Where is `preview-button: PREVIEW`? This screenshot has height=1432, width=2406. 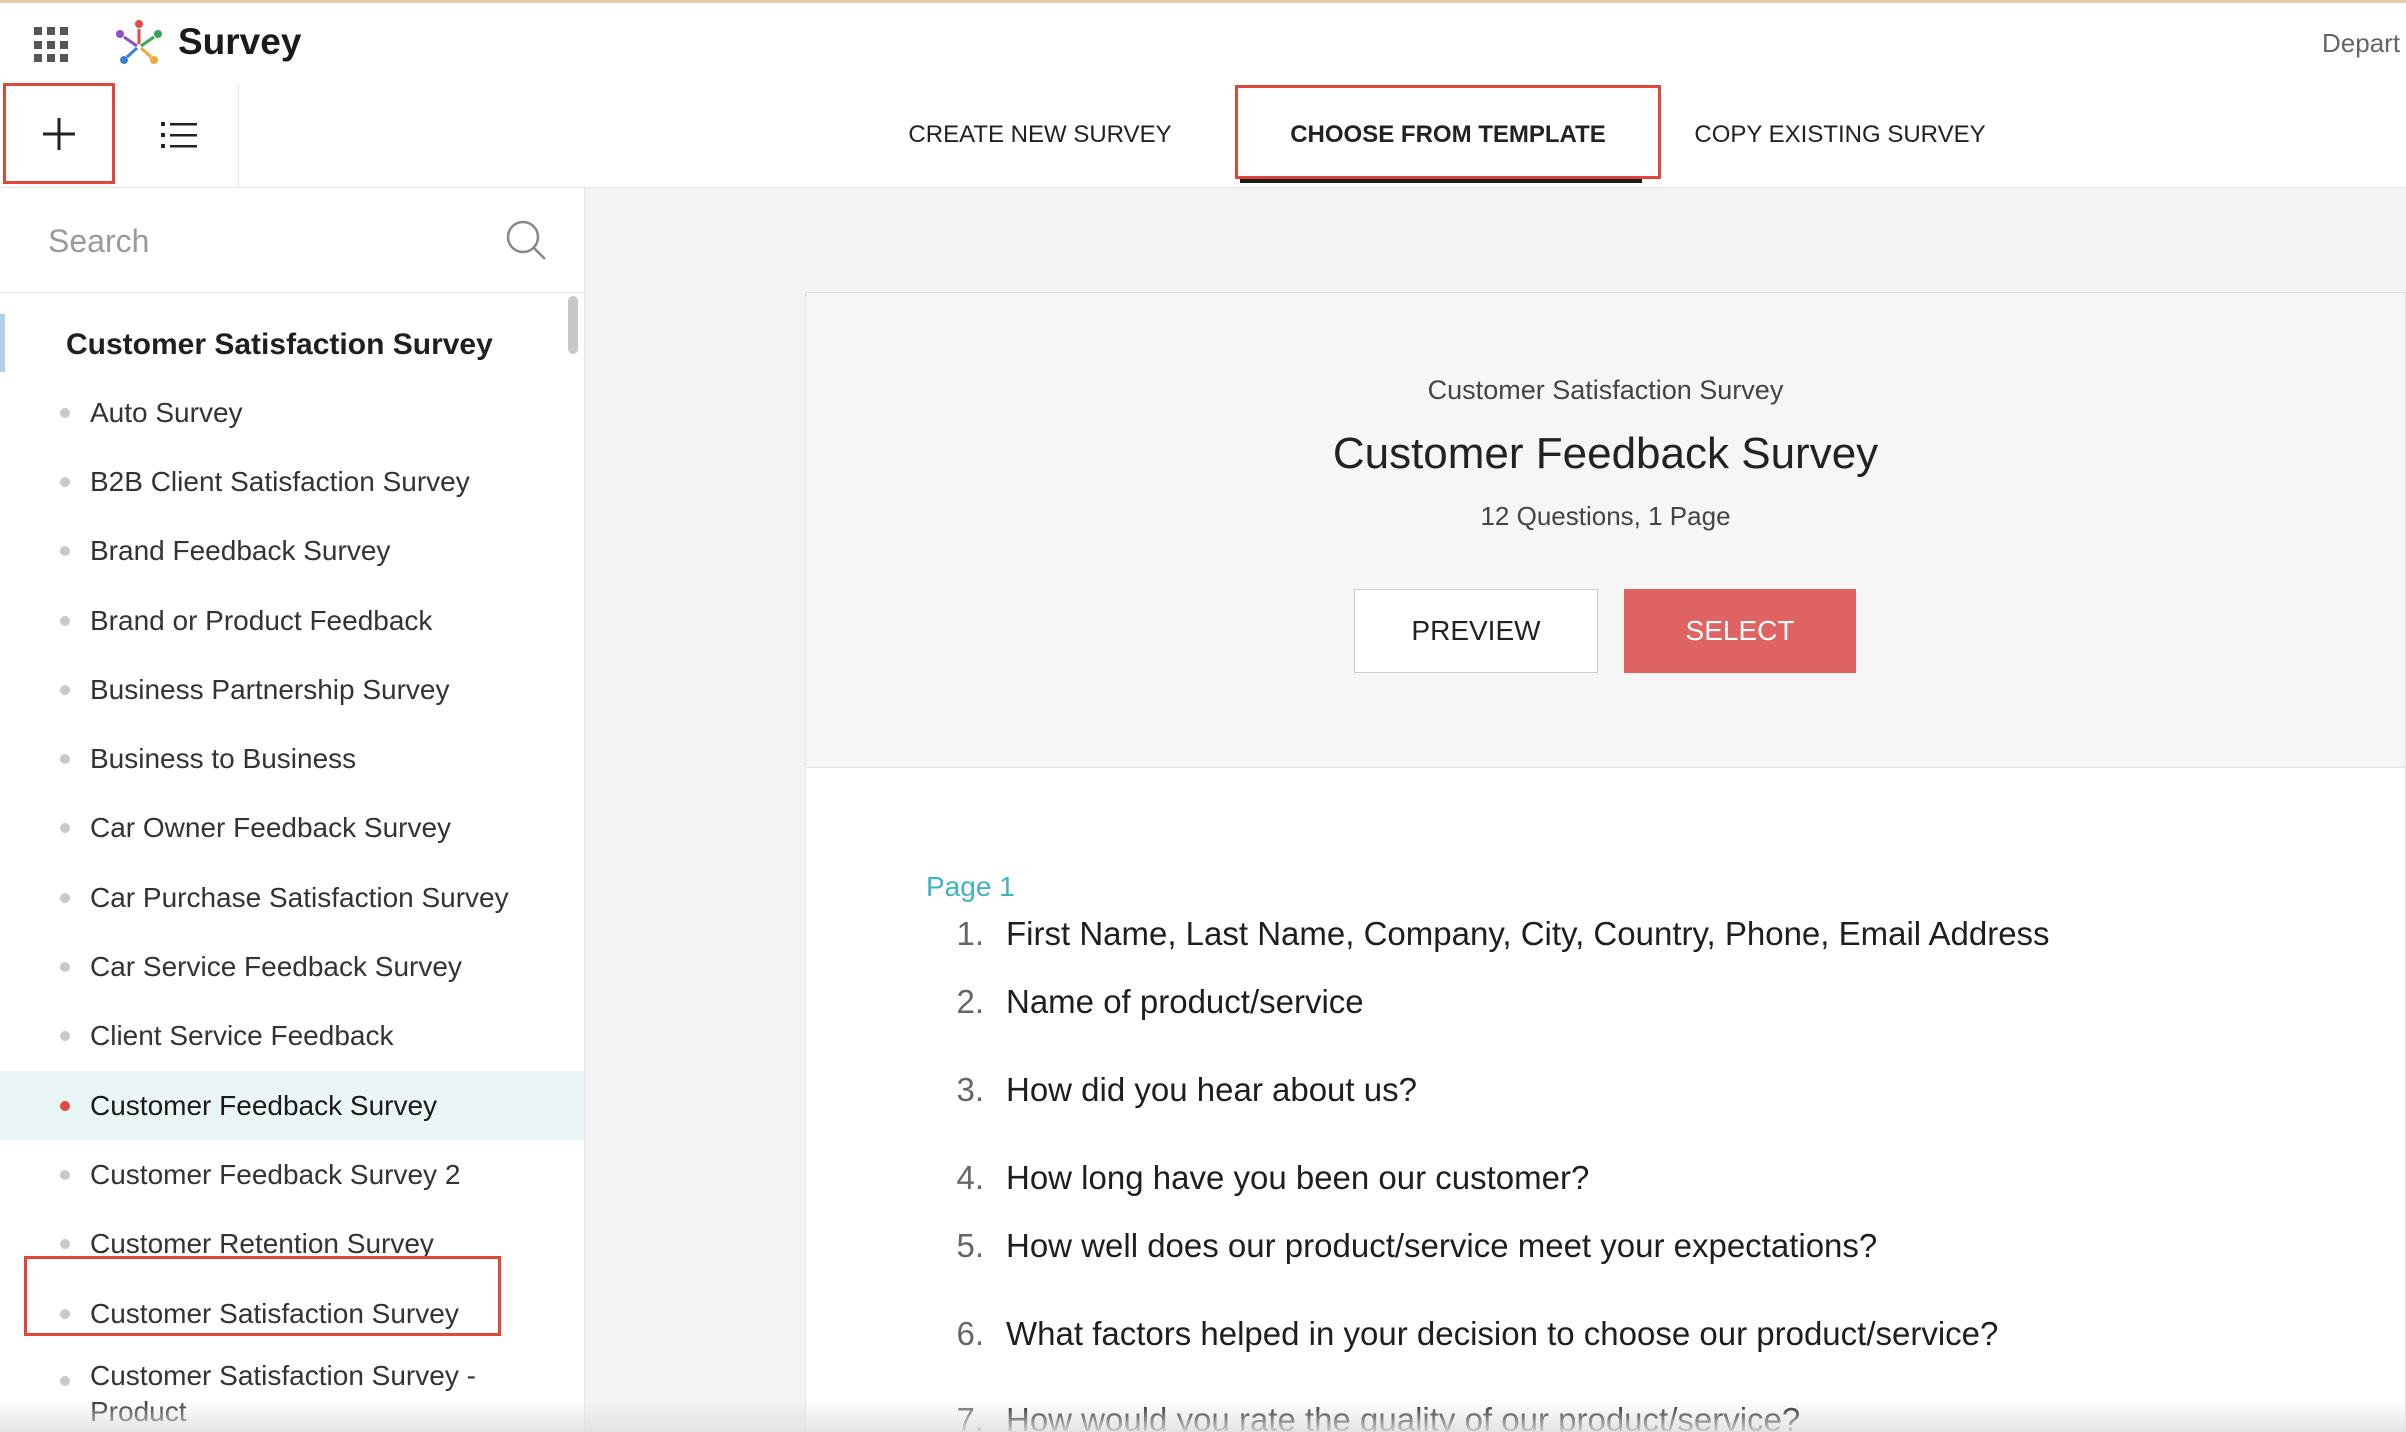
preview-button: PREVIEW is located at coordinates (1476, 631).